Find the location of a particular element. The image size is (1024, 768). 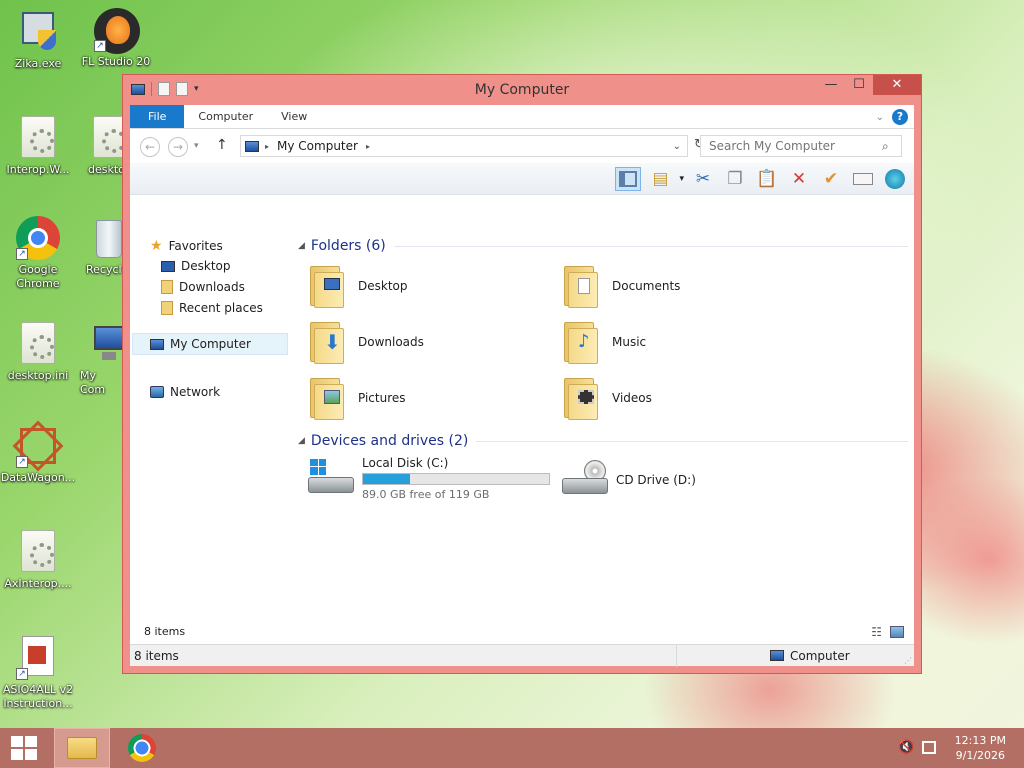

breadcrumb: My Computer is located at coordinates (317, 146).